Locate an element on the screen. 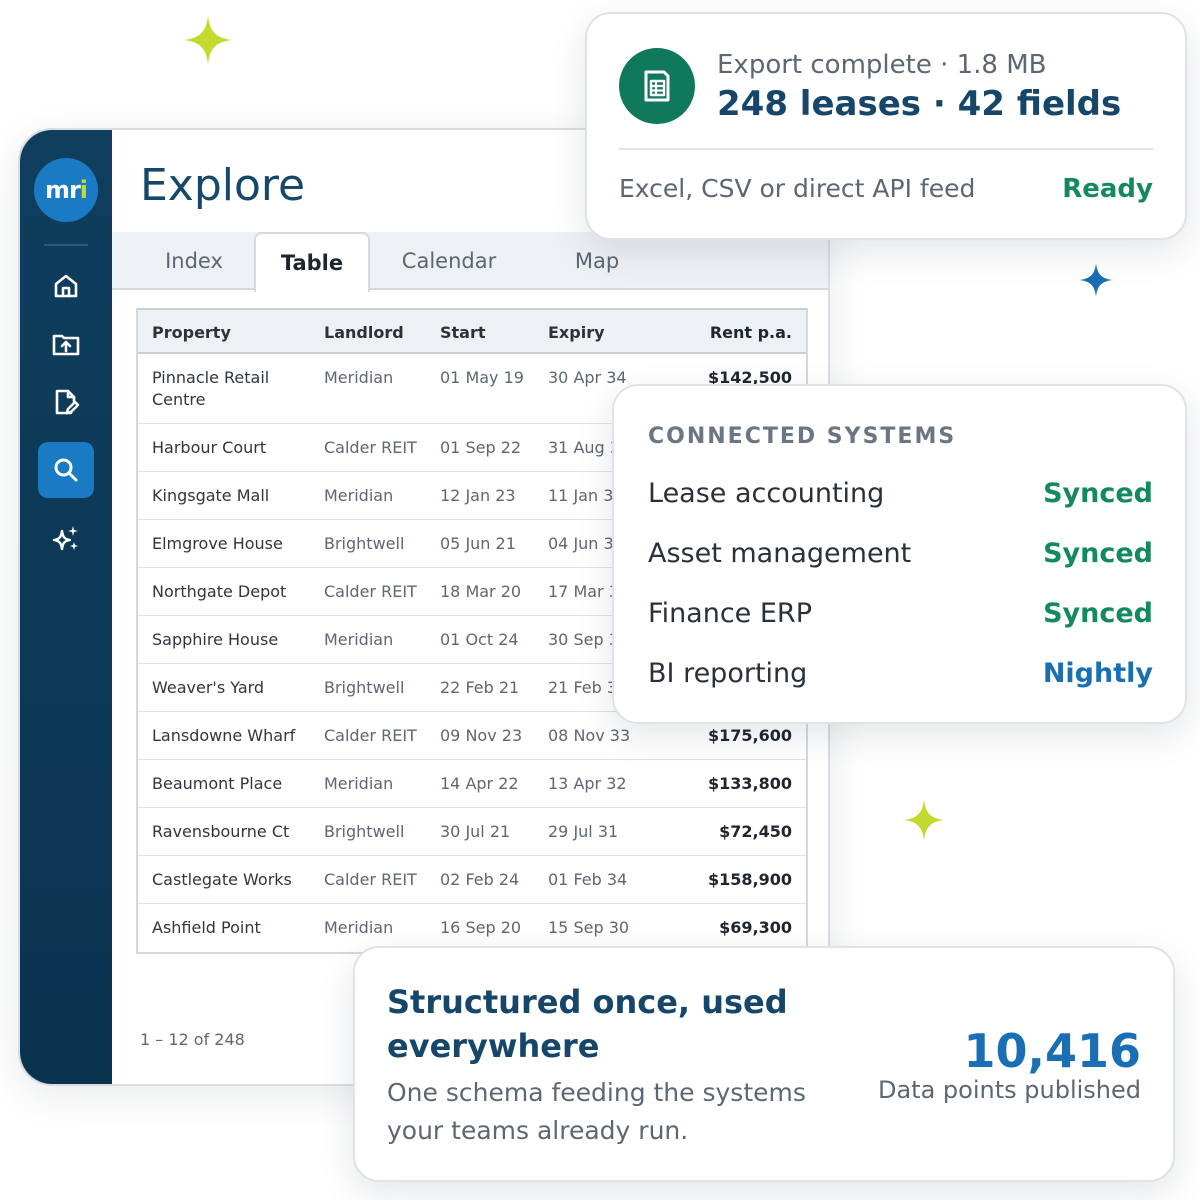  tab-map: Map is located at coordinates (597, 261).